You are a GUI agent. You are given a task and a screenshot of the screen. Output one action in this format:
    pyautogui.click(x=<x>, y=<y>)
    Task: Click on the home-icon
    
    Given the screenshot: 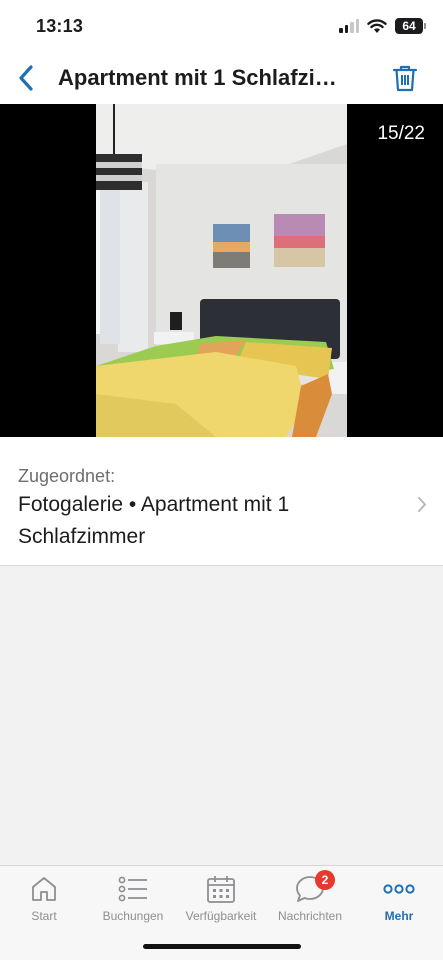 What is the action you would take?
    pyautogui.click(x=44, y=889)
    